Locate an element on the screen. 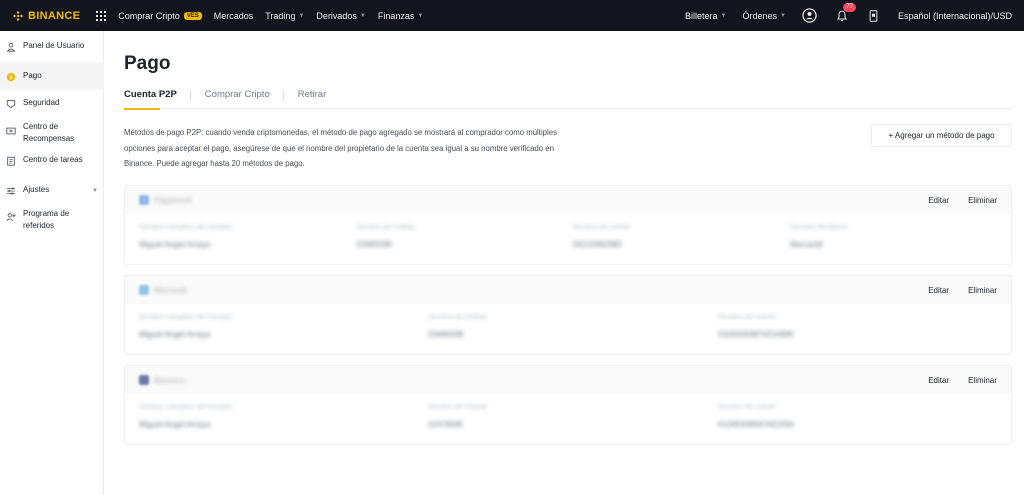 The image size is (1024, 495). nav-markets-label: Mercados is located at coordinates (233, 15).